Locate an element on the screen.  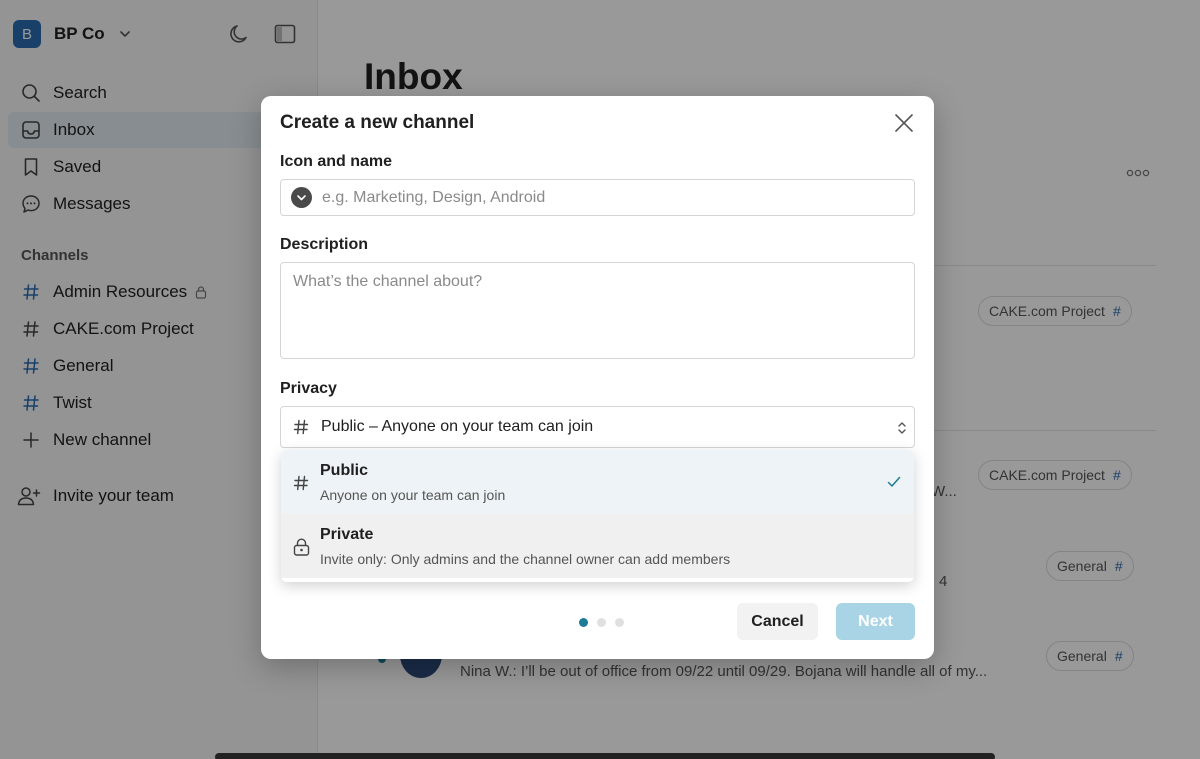
privacy-selected-value: Public – Anyone on your team can join is located at coordinates (457, 426).